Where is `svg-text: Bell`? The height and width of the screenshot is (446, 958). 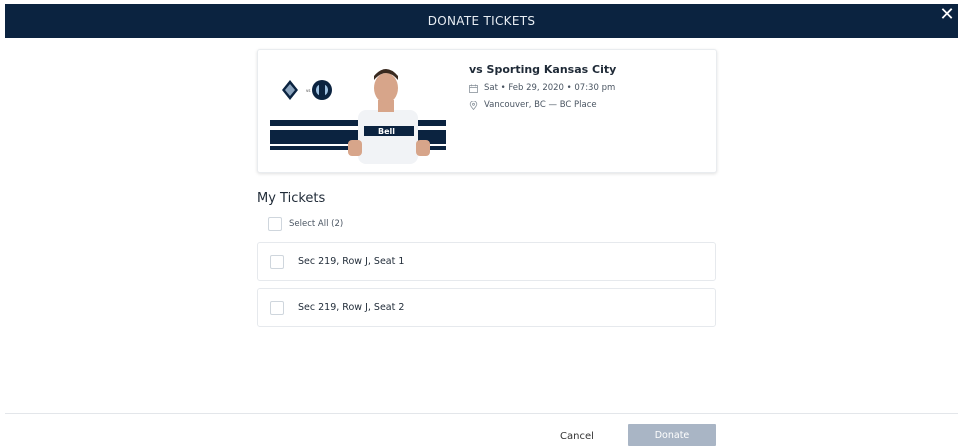 svg-text: Bell is located at coordinates (386, 131).